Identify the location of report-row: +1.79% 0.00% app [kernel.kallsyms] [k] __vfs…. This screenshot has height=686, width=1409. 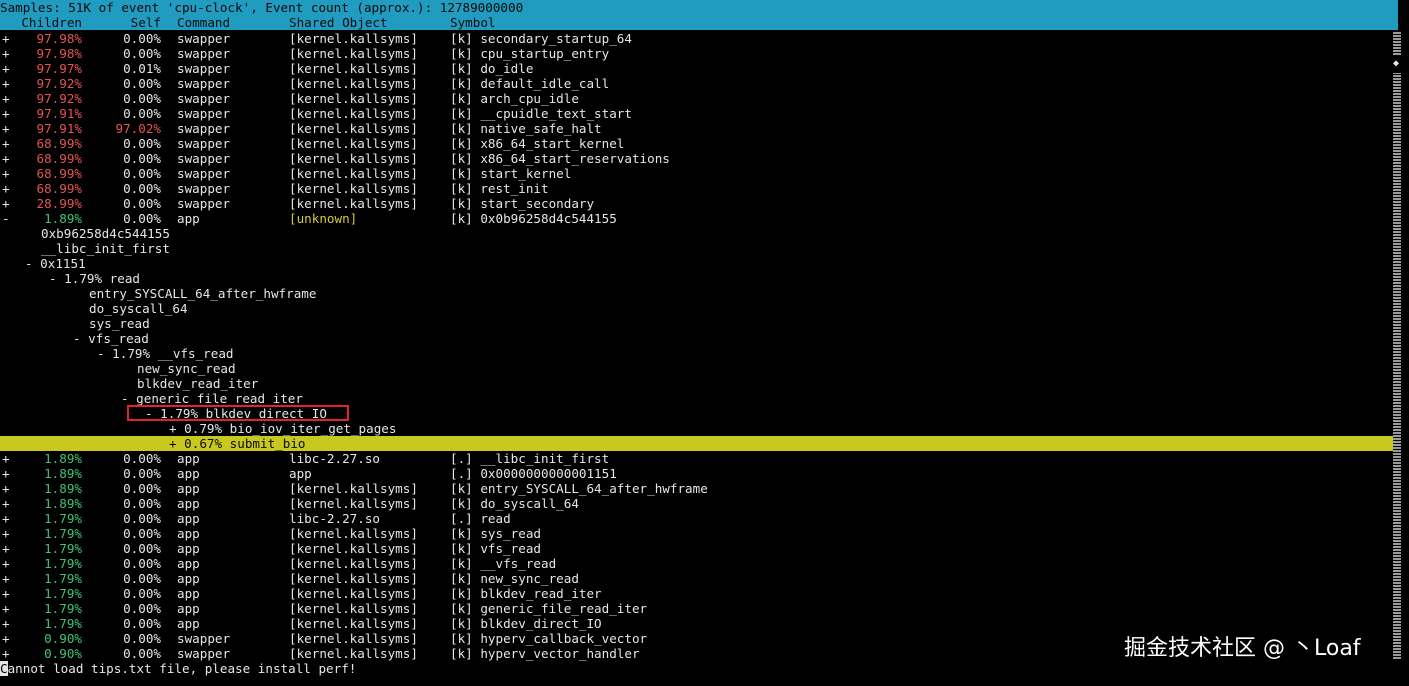
(699, 563).